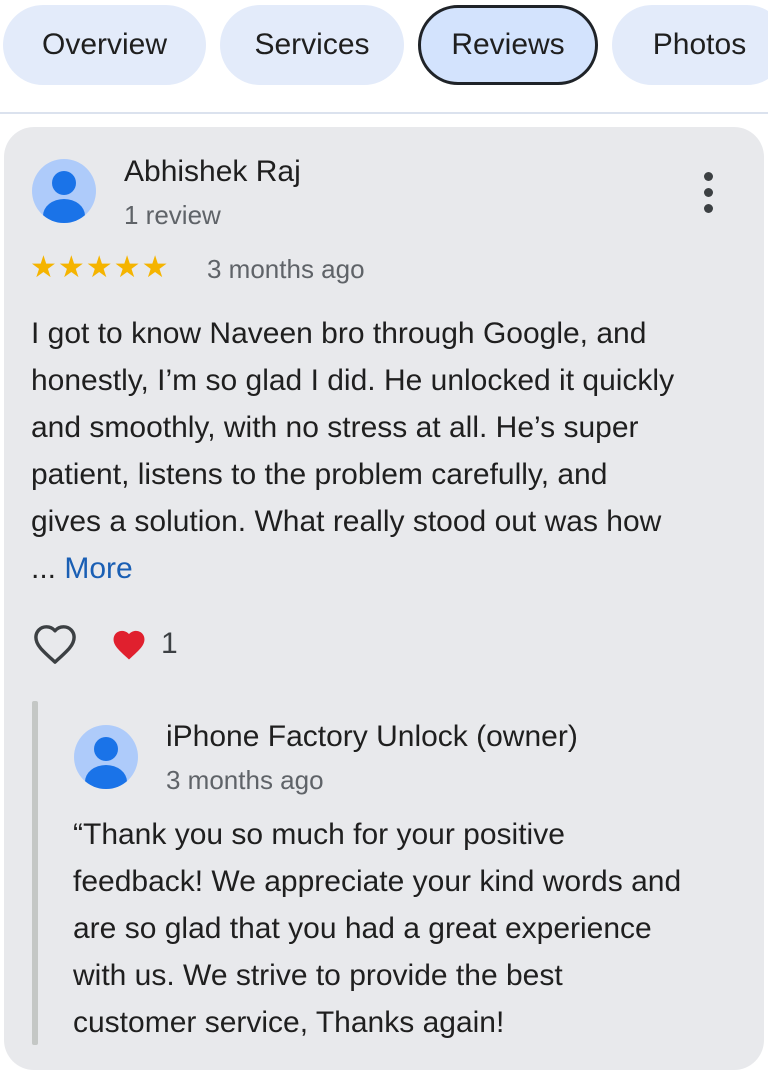 The height and width of the screenshot is (1090, 768). Describe the element at coordinates (319, 834) in the screenshot. I see `reply-line: “Thank you so much for your positive` at that location.